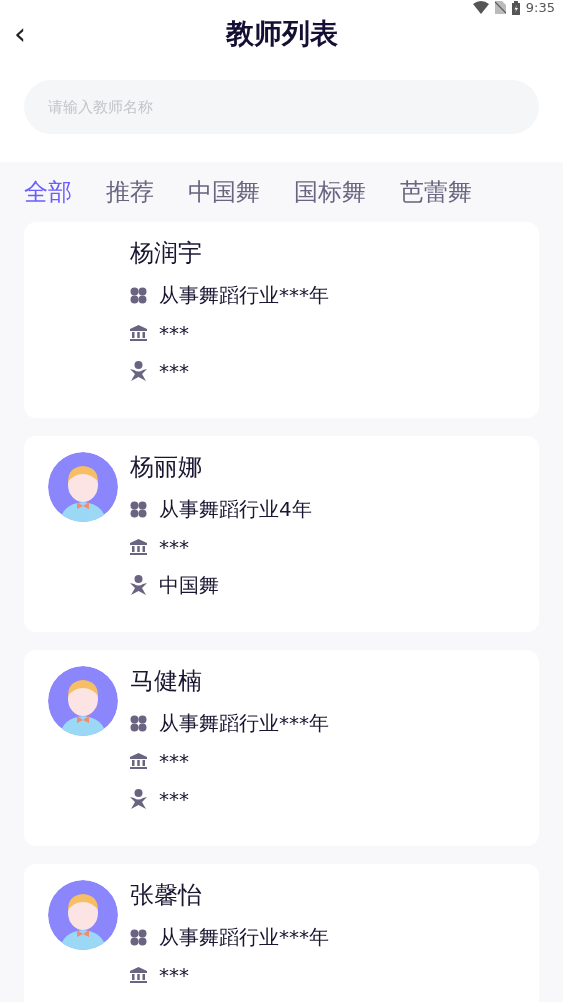  Describe the element at coordinates (224, 192) in the screenshot. I see `category-tab: 中国舞` at that location.